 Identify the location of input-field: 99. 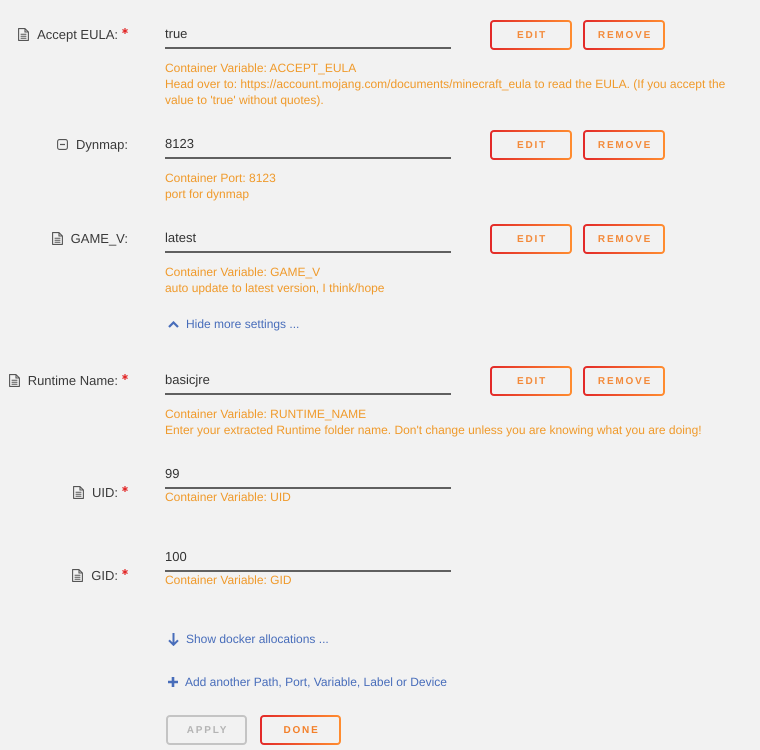
(308, 474).